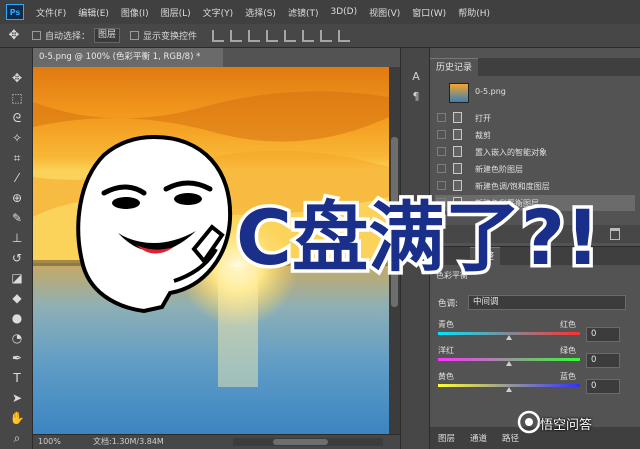 This screenshot has height=449, width=640. What do you see at coordinates (14, 36) in the screenshot?
I see `move-tool-icon: ✥` at bounding box center [14, 36].